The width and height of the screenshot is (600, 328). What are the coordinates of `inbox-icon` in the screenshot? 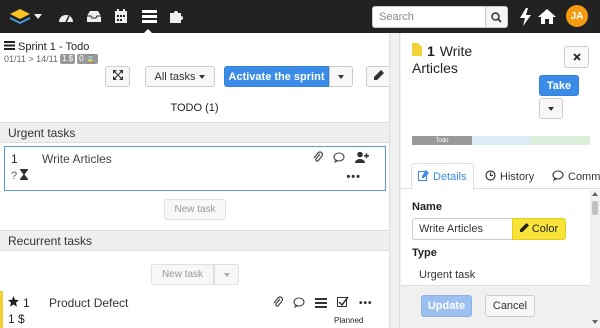 It's located at (94, 16).